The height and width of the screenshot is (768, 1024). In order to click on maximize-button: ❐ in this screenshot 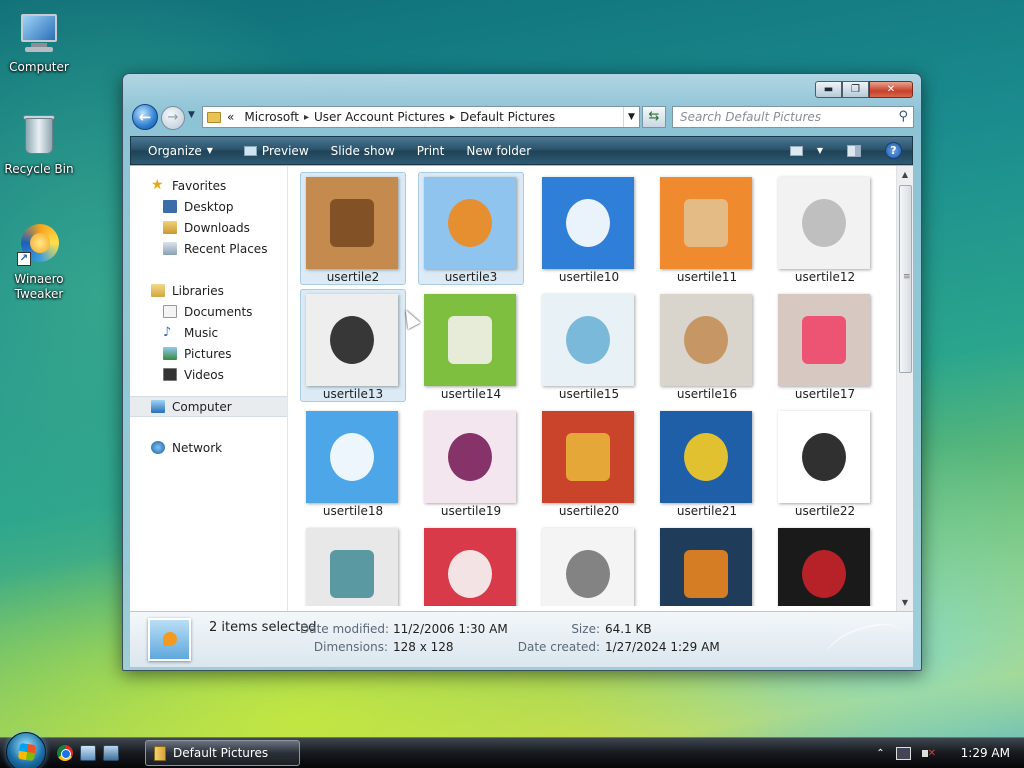, I will do `click(855, 89)`.